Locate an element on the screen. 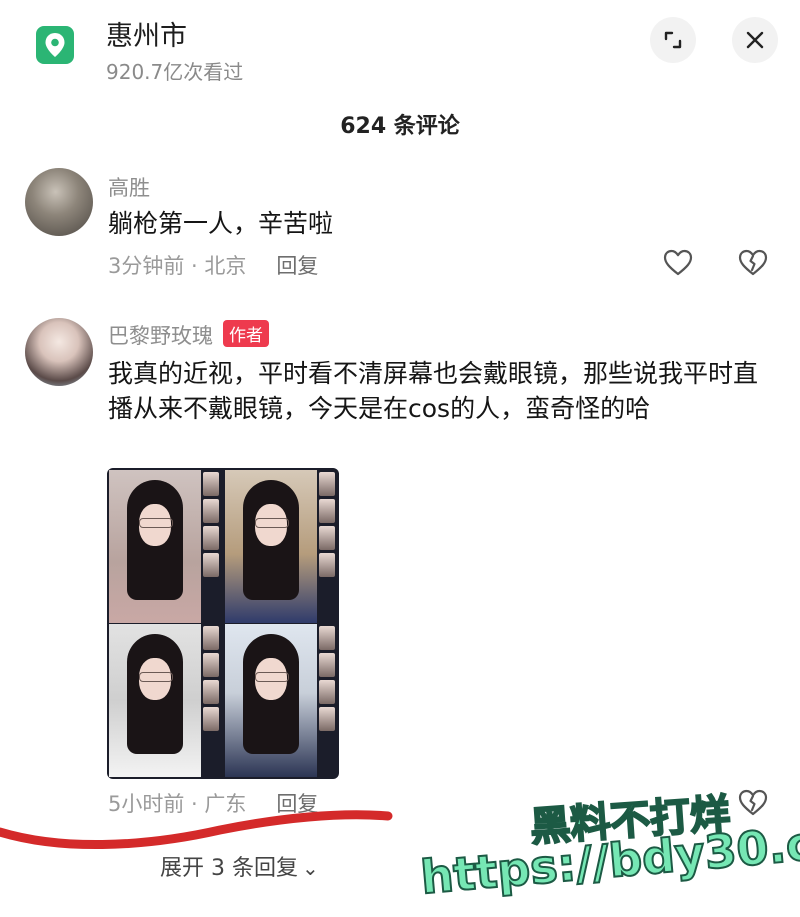  comment-username: 高胜 is located at coordinates (129, 187).